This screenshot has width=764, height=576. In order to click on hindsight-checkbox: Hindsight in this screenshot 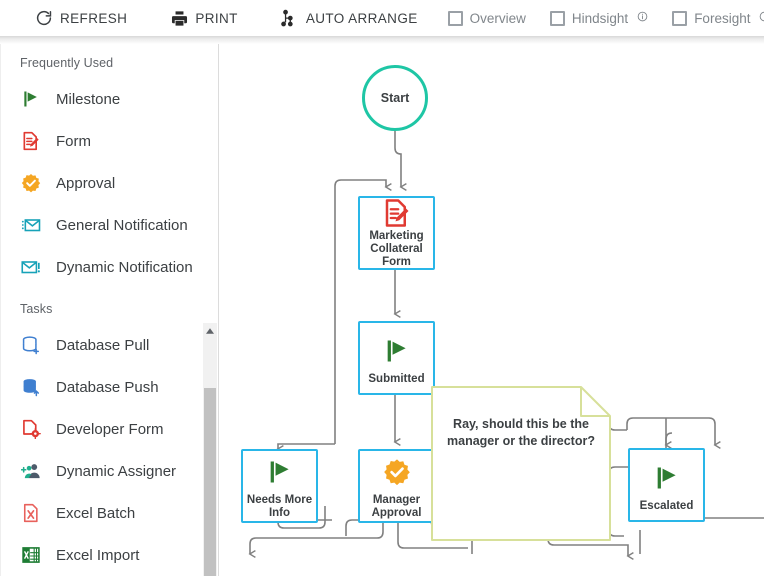, I will do `click(599, 18)`.